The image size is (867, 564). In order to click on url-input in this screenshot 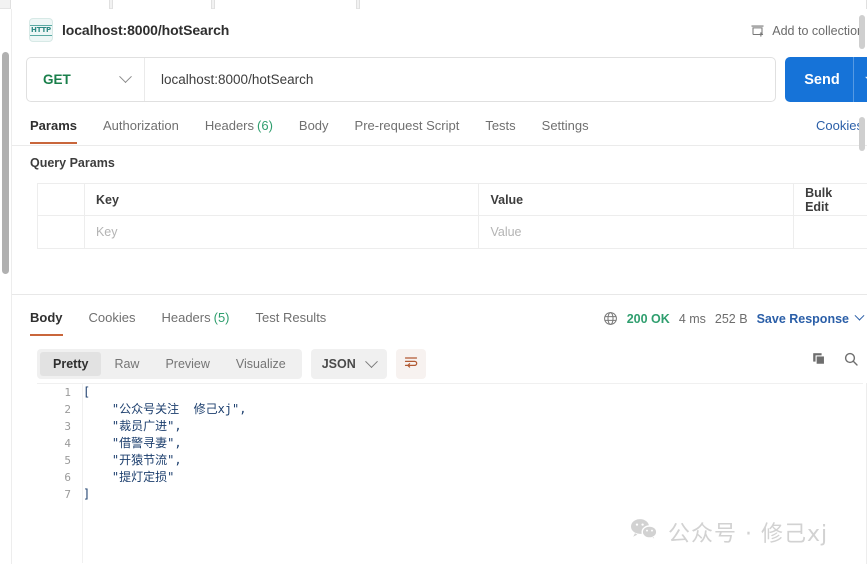, I will do `click(460, 79)`.